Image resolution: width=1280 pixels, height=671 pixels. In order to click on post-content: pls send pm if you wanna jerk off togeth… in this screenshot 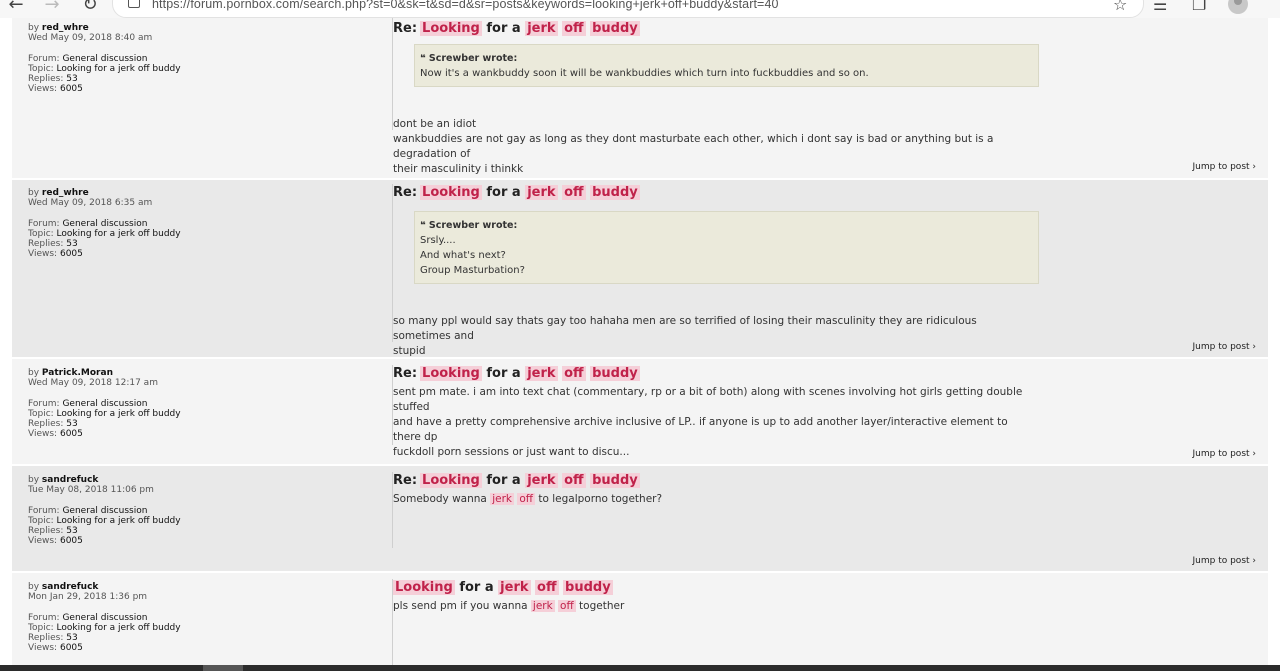, I will do `click(509, 606)`.